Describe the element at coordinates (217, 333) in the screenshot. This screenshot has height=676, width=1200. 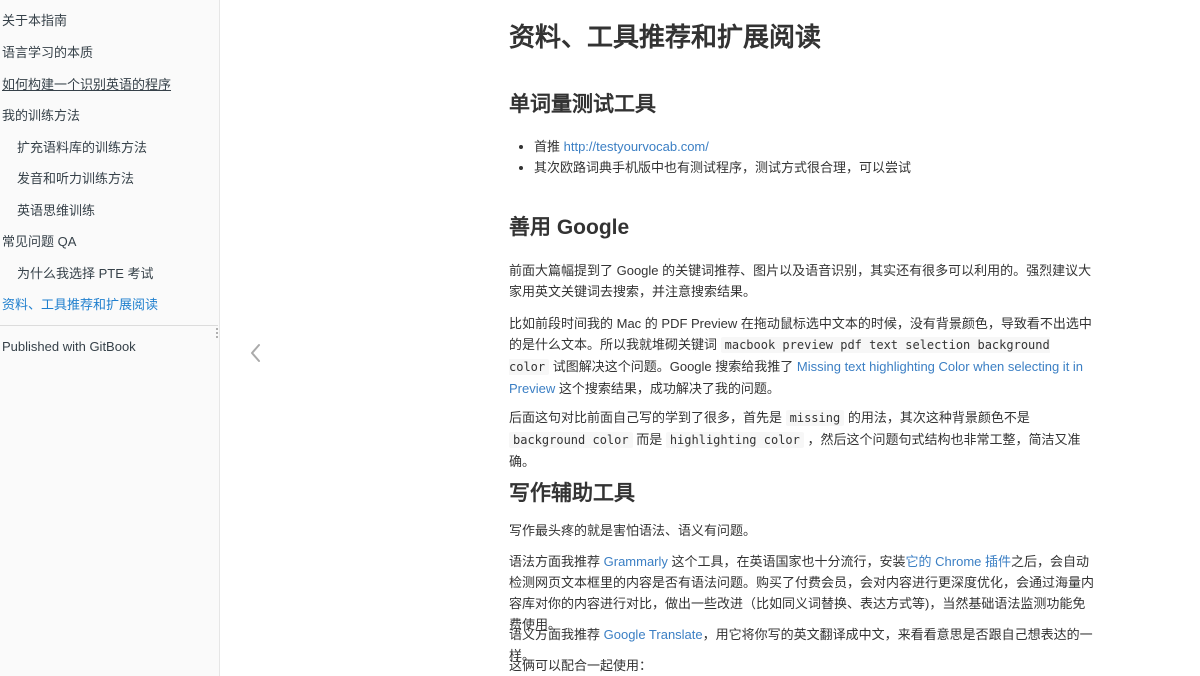
I see `drag-handle-icon` at that location.